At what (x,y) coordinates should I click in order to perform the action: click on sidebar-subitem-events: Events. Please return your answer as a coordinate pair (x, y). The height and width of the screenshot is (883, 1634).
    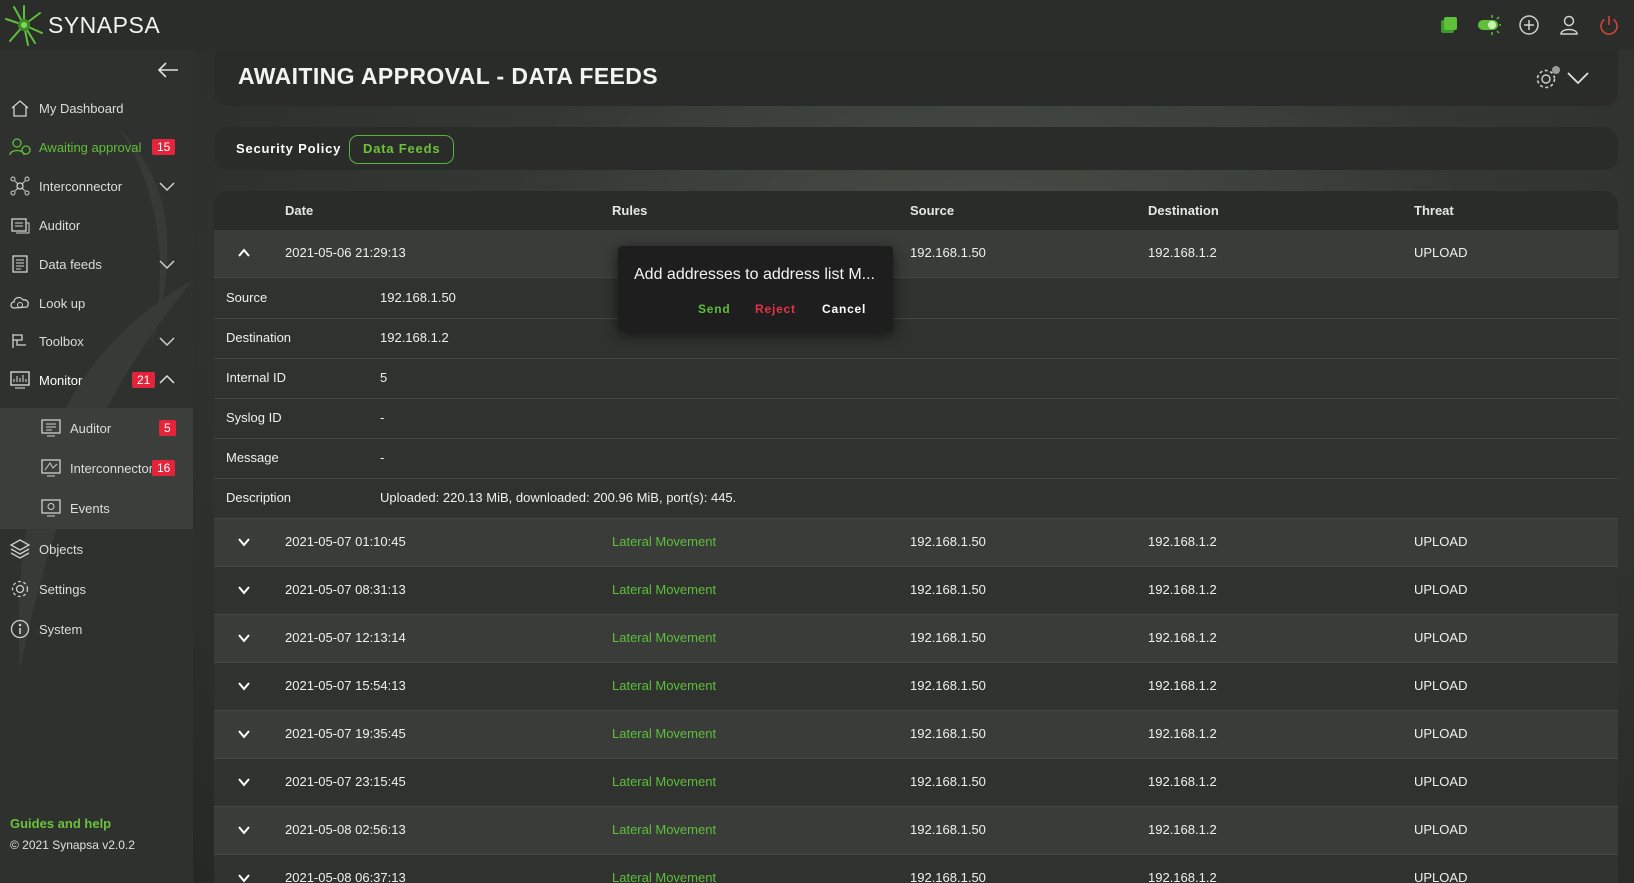
    Looking at the image, I should click on (96, 508).